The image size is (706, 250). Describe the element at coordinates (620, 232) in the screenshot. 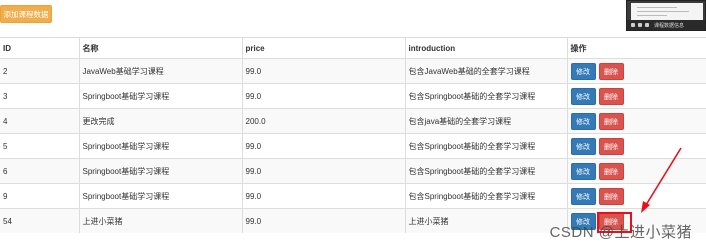

I see `csdn-watermark: CSDN @上进小菜猪` at that location.